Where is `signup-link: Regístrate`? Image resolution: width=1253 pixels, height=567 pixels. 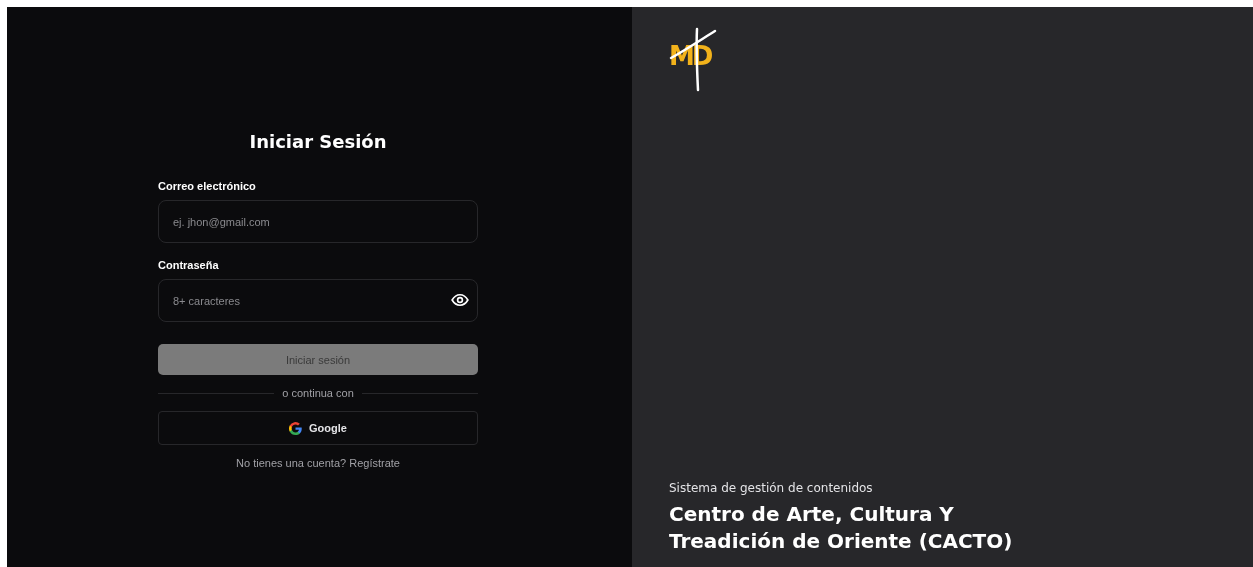 signup-link: Regístrate is located at coordinates (374, 463).